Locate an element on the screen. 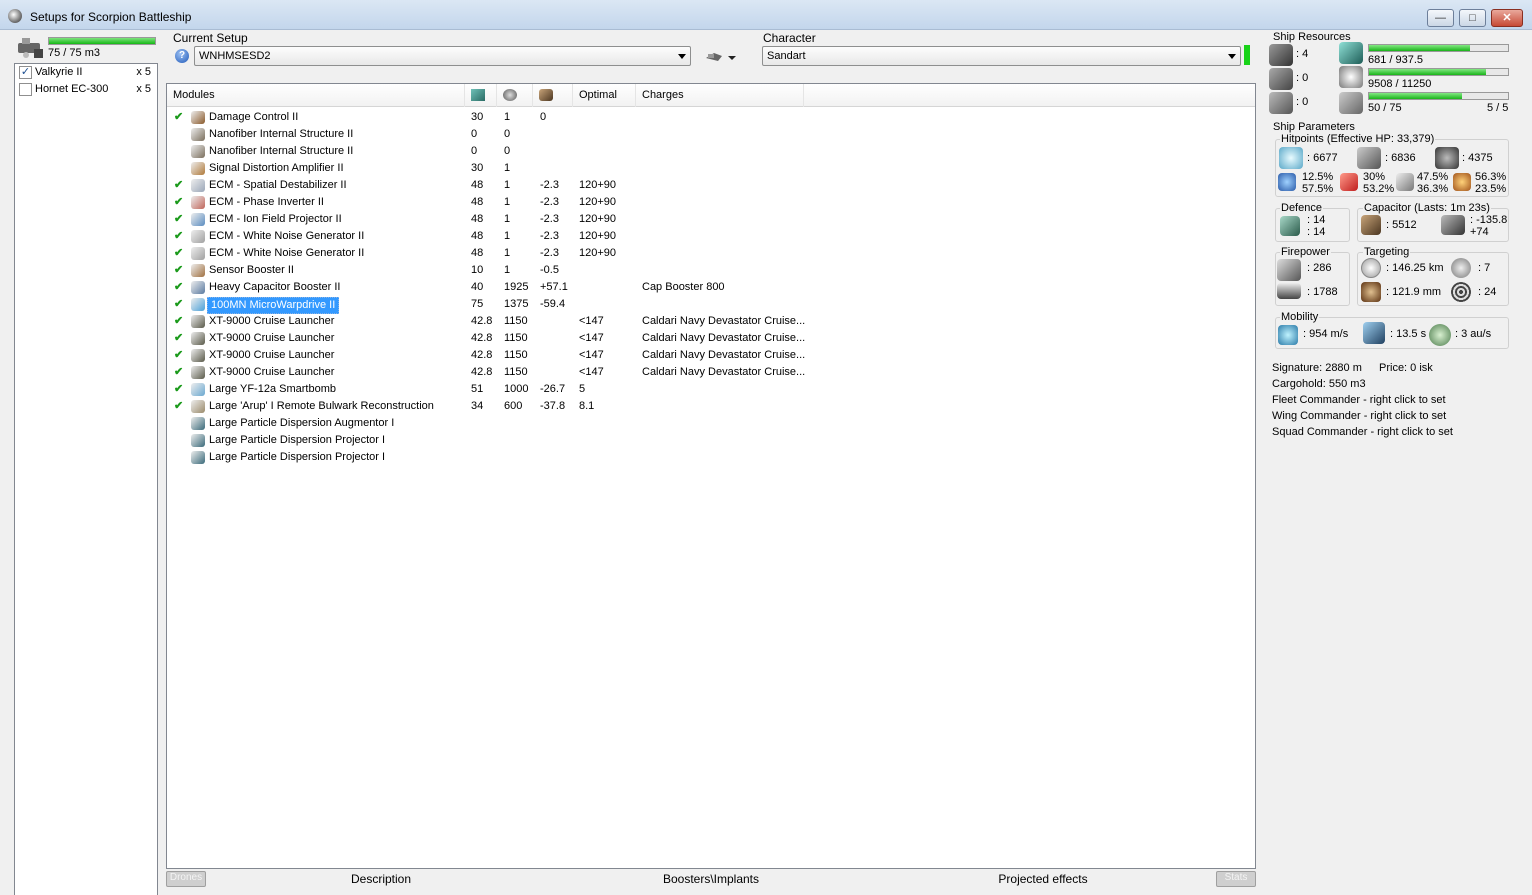 The image size is (1532, 895). column-capacitor is located at coordinates (553, 95).